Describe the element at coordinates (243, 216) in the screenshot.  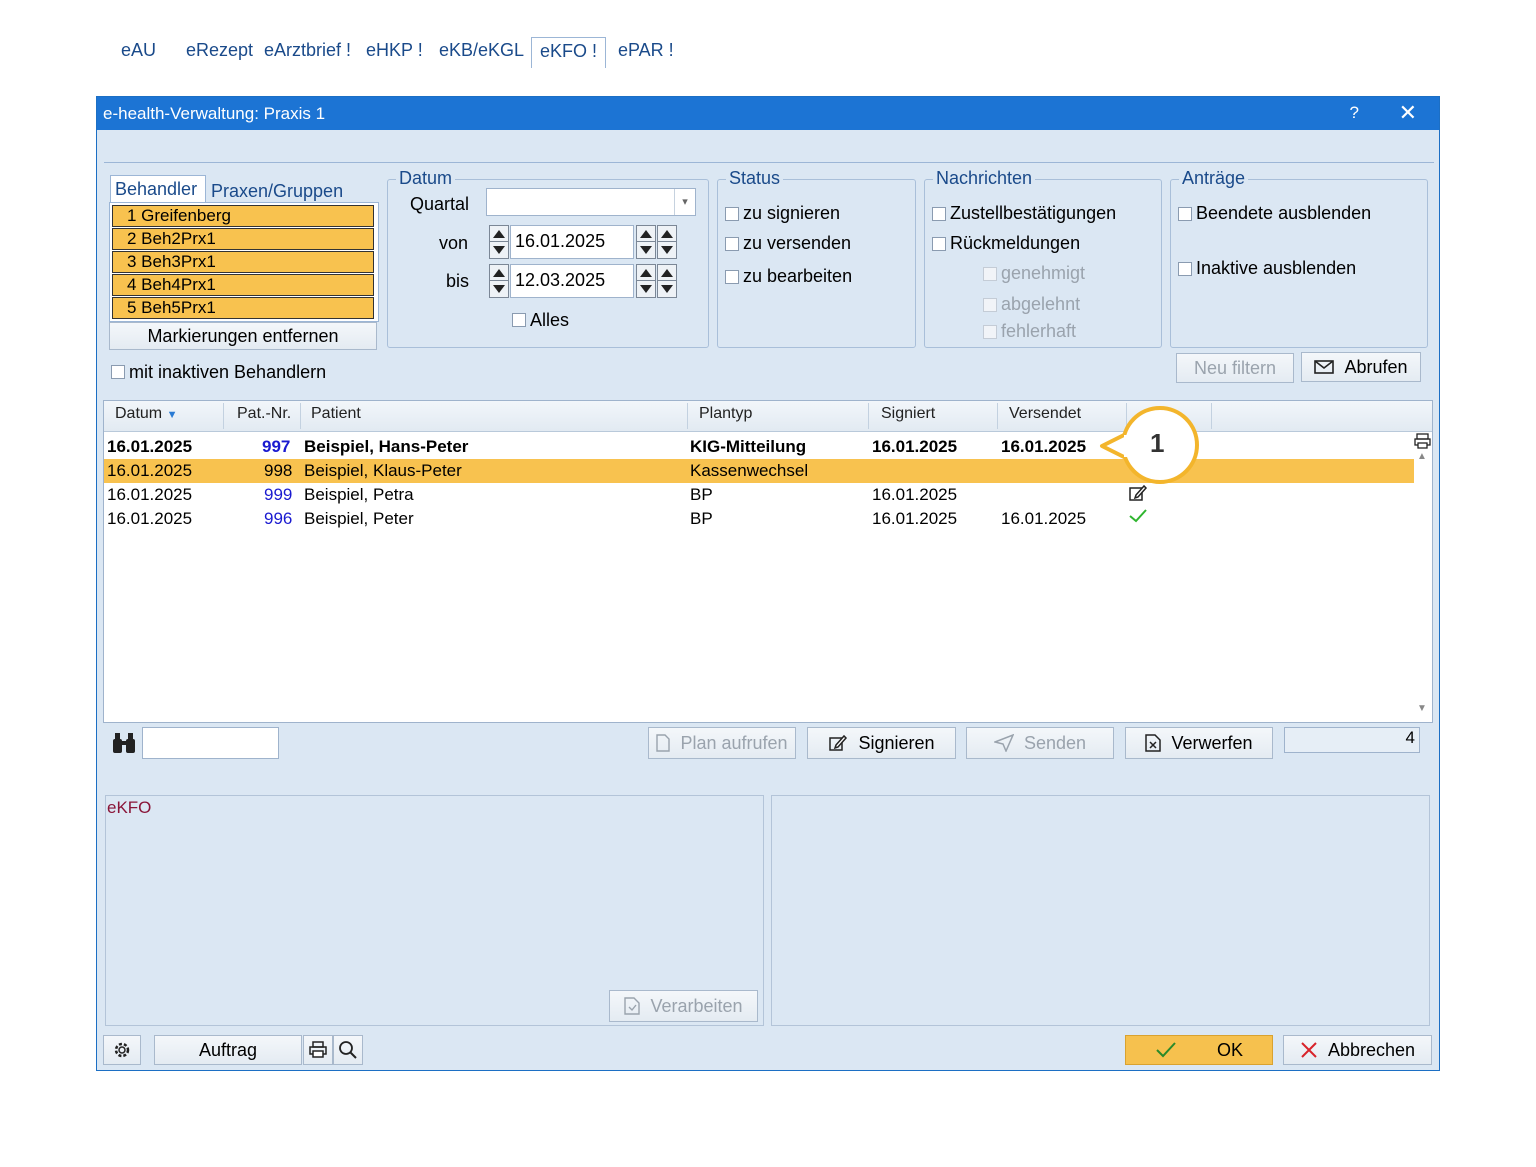
I see `behandler-item: 1 Greifenberg` at that location.